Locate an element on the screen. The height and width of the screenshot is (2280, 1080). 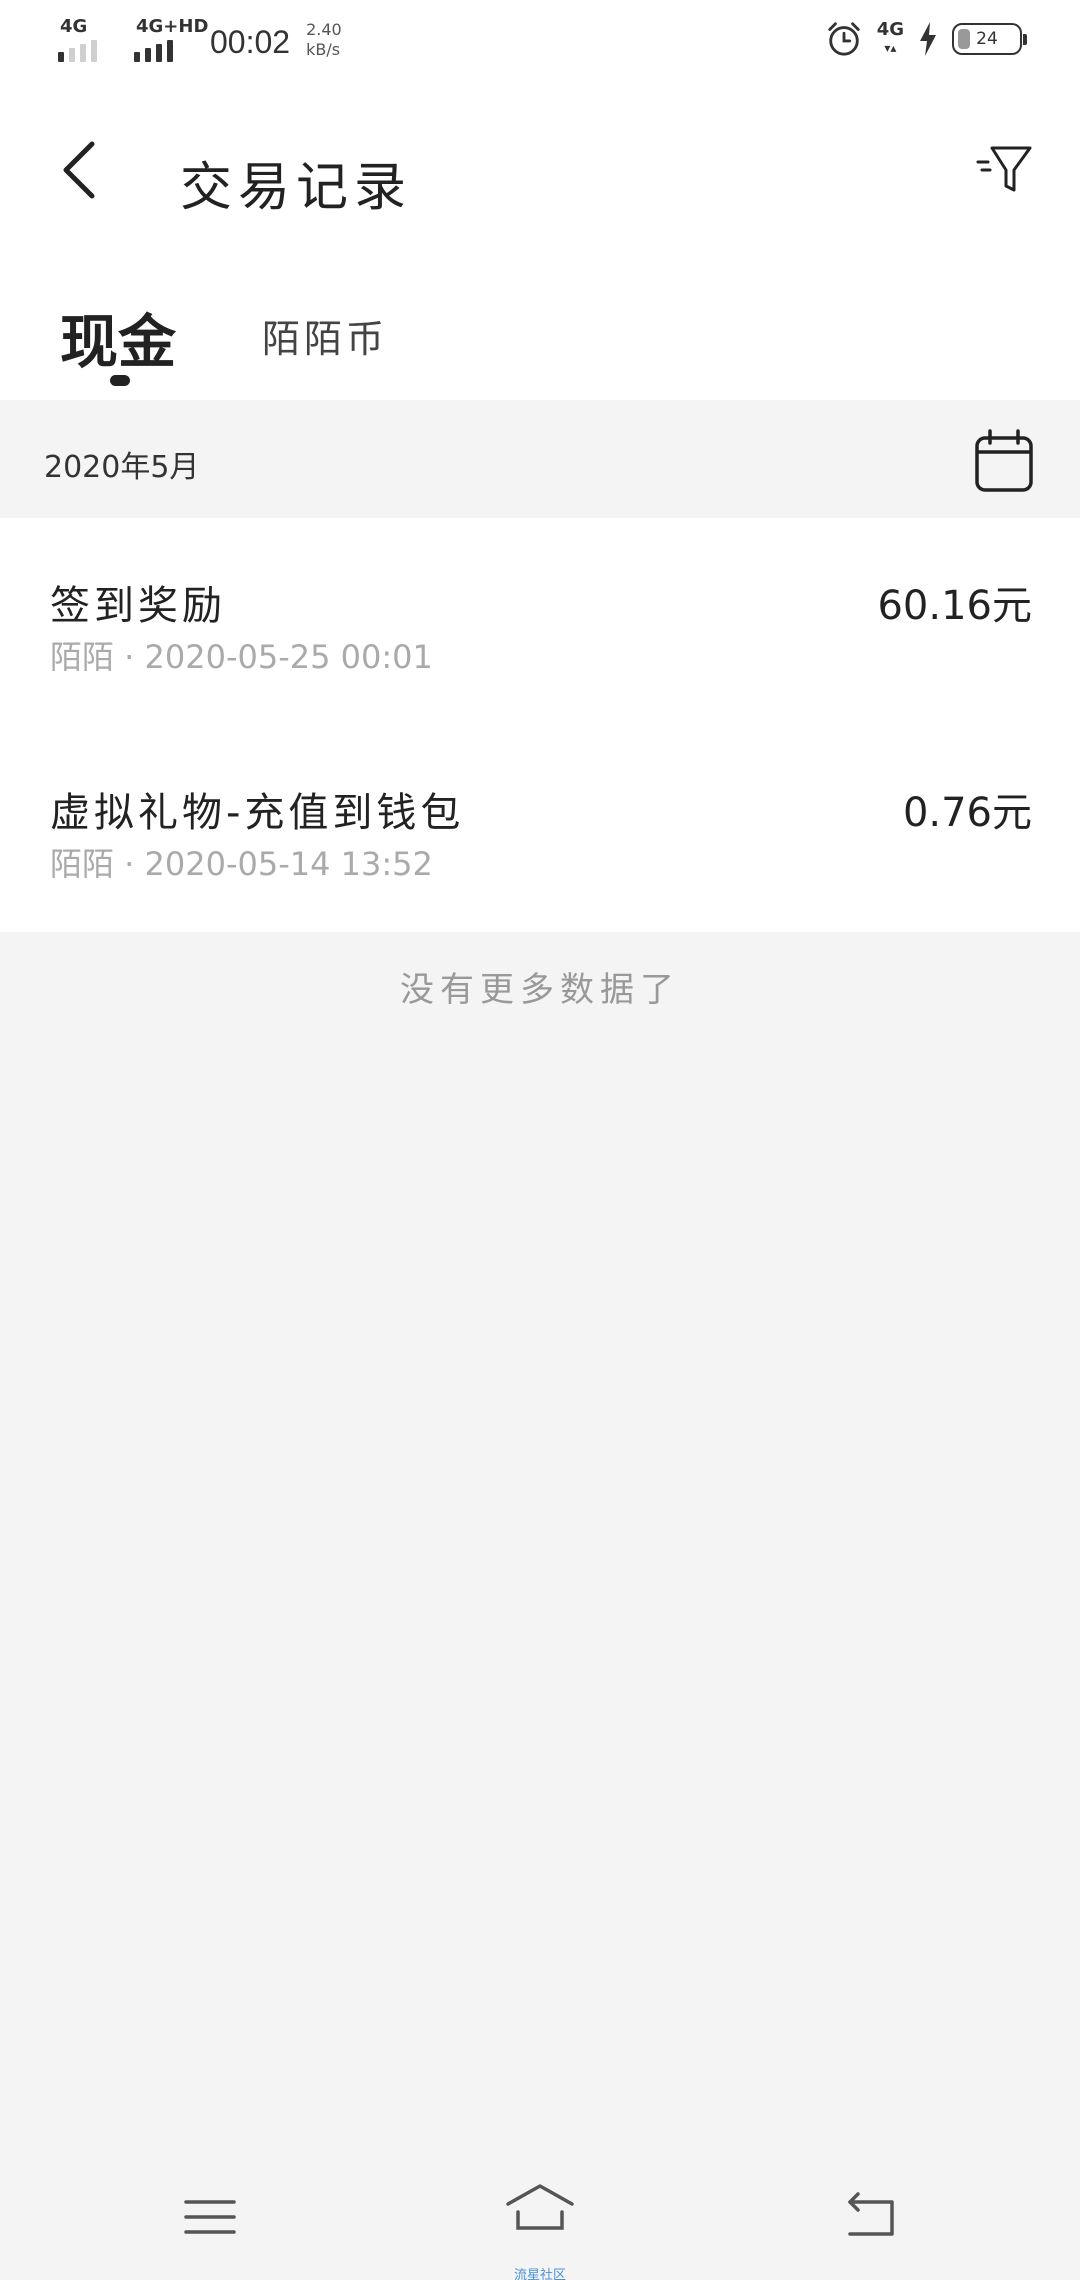
mobile-data-indicator: 4G ▾▴ is located at coordinates (890, 39).